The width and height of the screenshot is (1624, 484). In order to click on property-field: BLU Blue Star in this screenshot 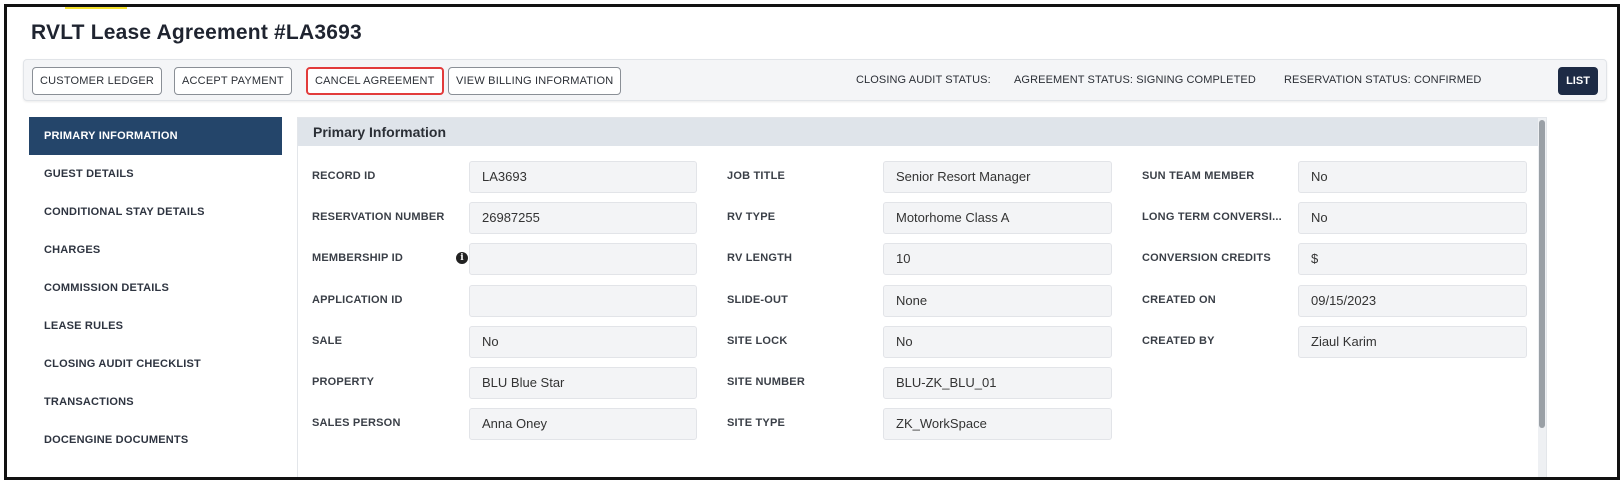, I will do `click(583, 383)`.